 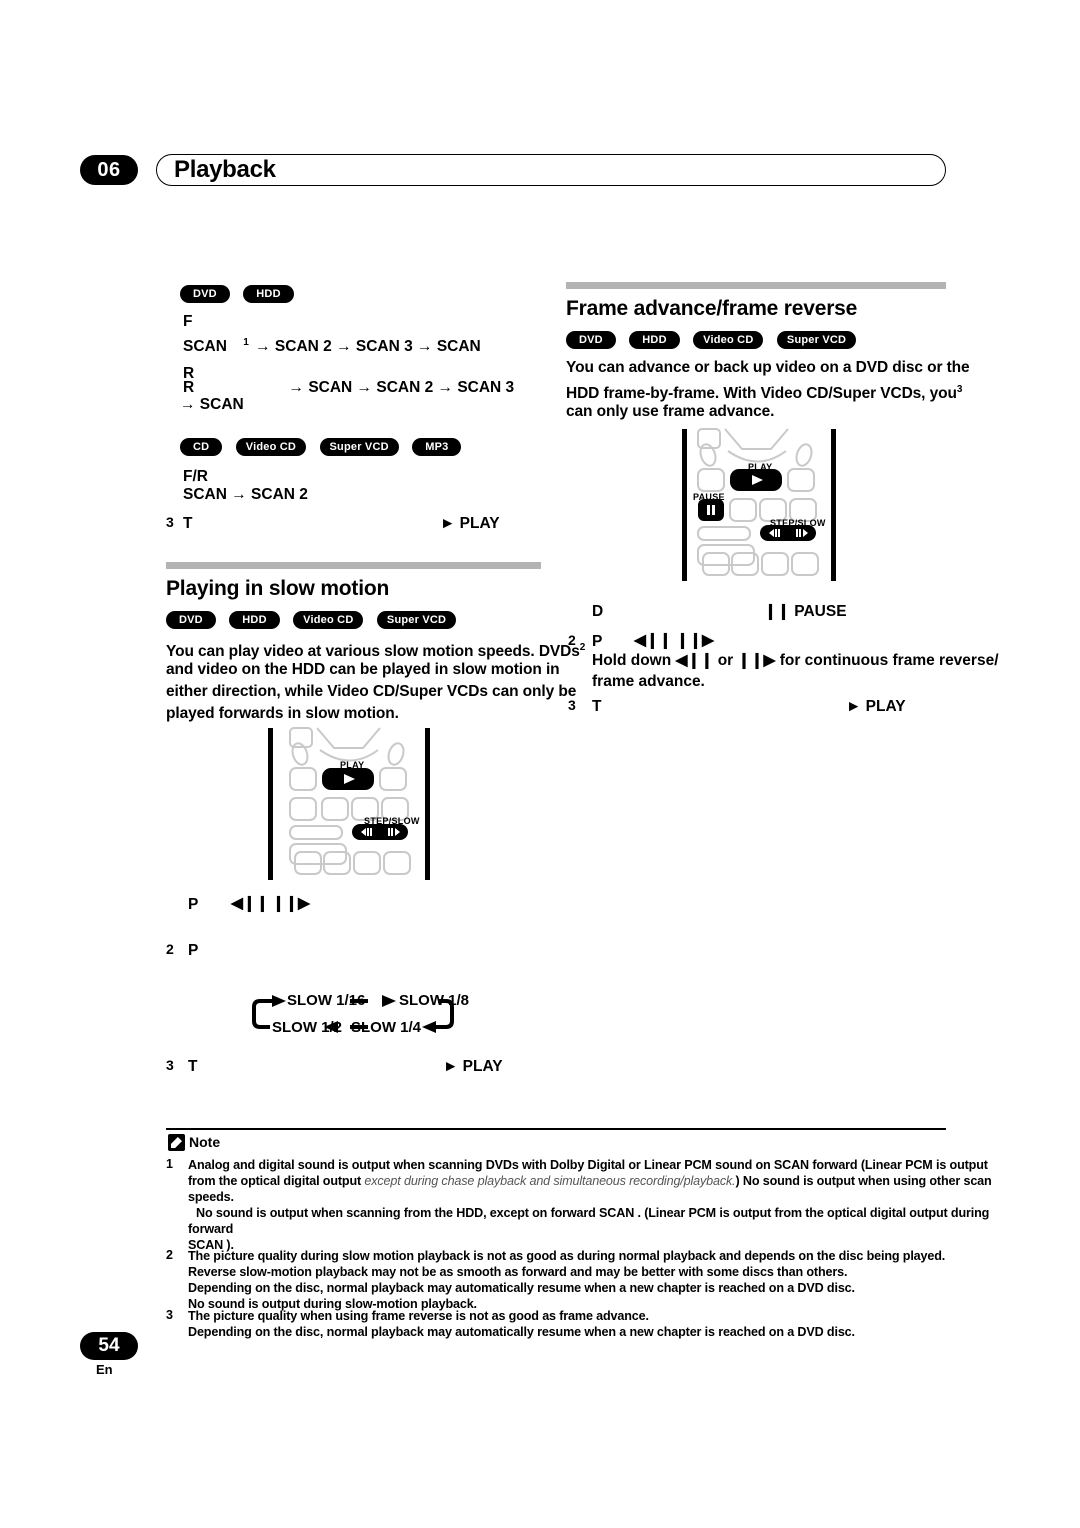 What do you see at coordinates (169, 1164) in the screenshot?
I see `note-number: 1` at bounding box center [169, 1164].